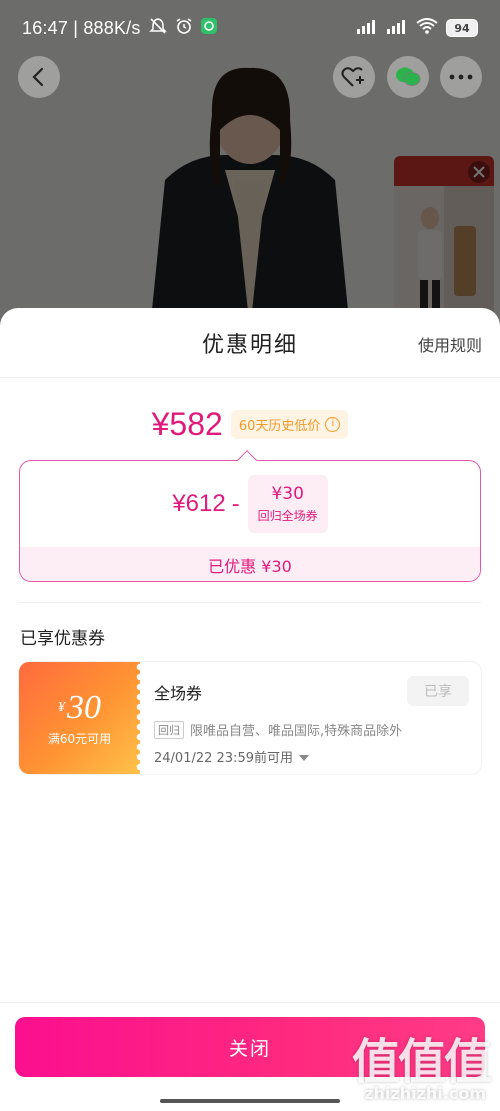 The height and width of the screenshot is (1111, 500). Describe the element at coordinates (250, 1101) in the screenshot. I see `home-indicator` at that location.